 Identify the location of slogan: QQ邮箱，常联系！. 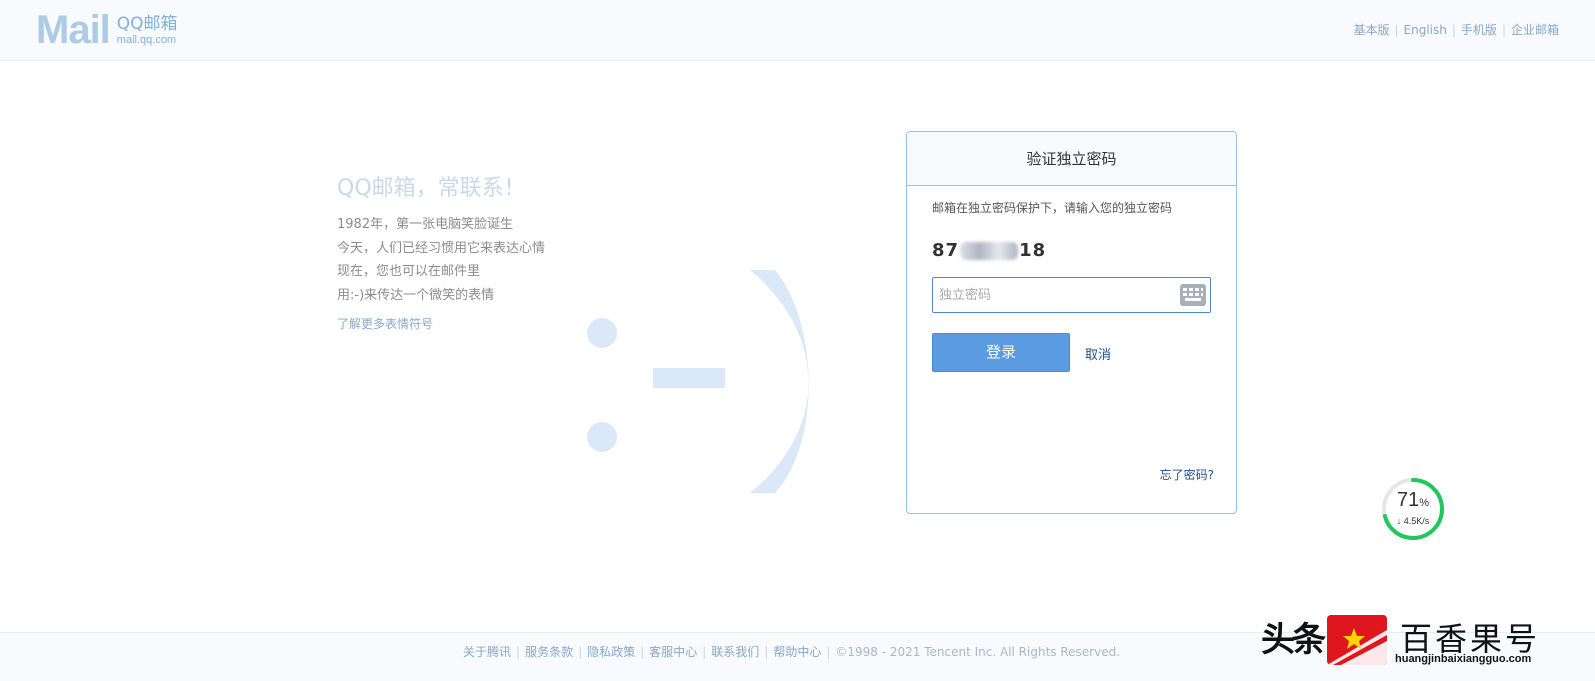
(431, 188).